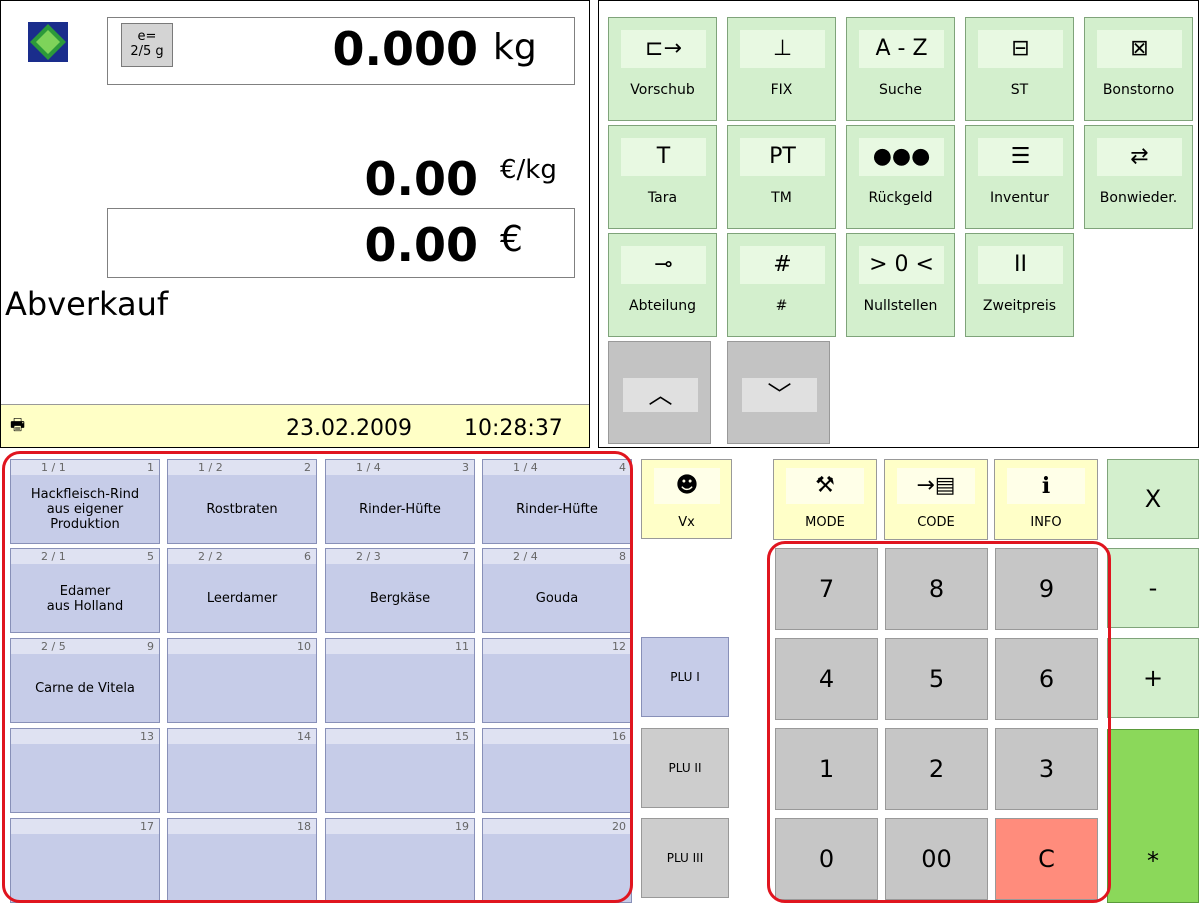 The height and width of the screenshot is (903, 1199). I want to click on code-button: →▤ CODE, so click(936, 499).